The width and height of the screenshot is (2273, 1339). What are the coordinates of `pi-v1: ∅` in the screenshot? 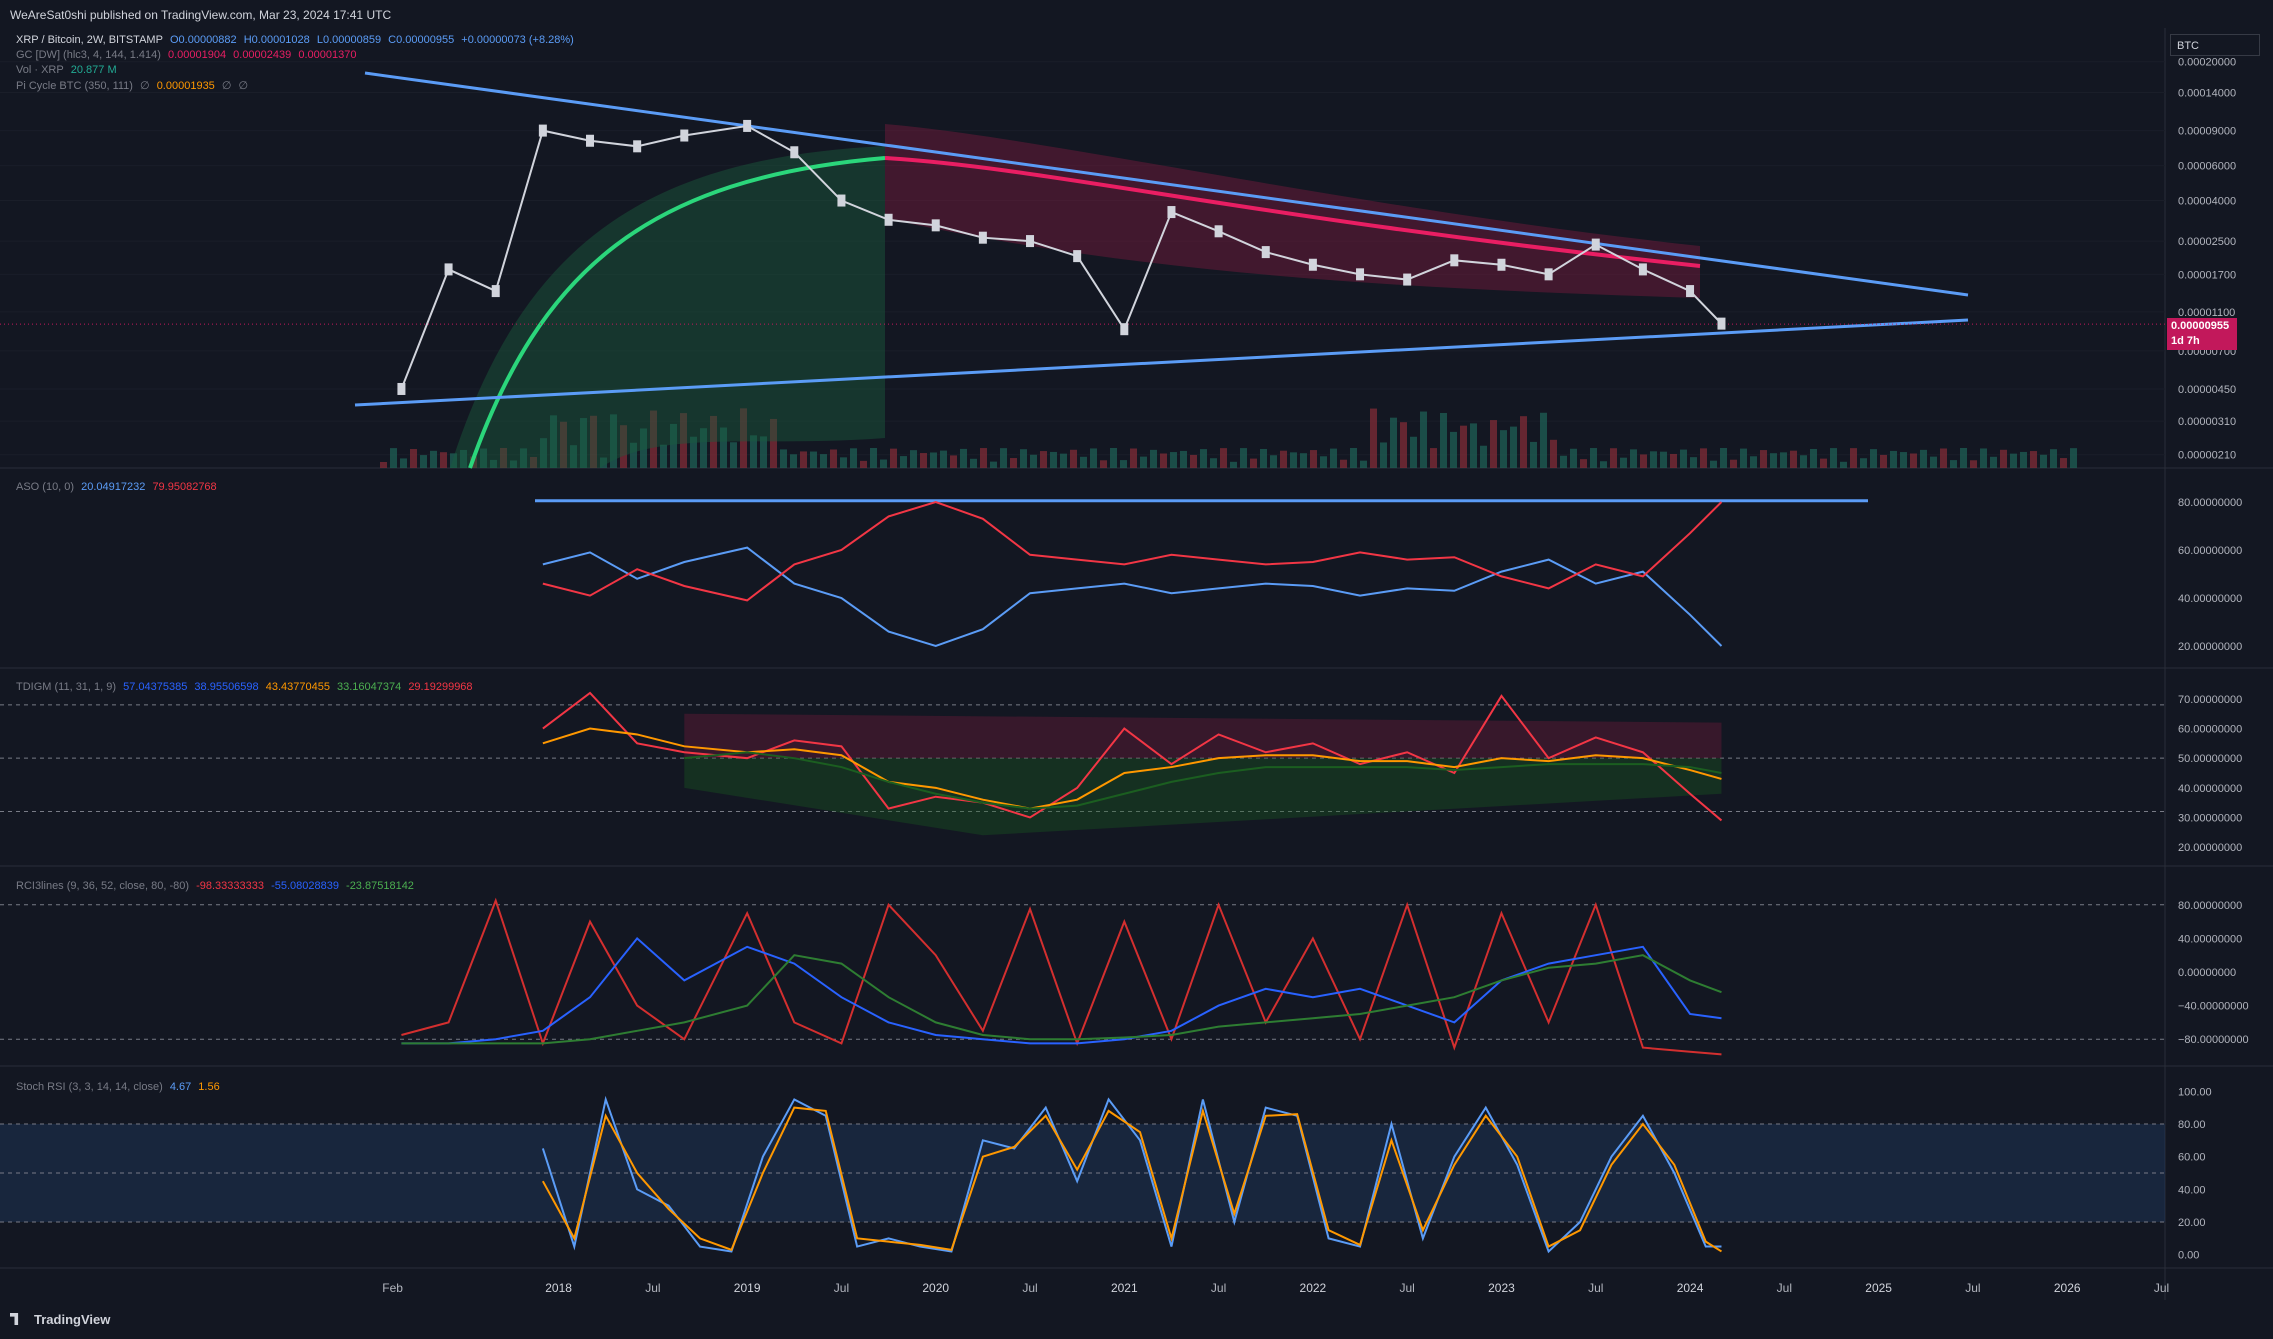 It's located at (145, 86).